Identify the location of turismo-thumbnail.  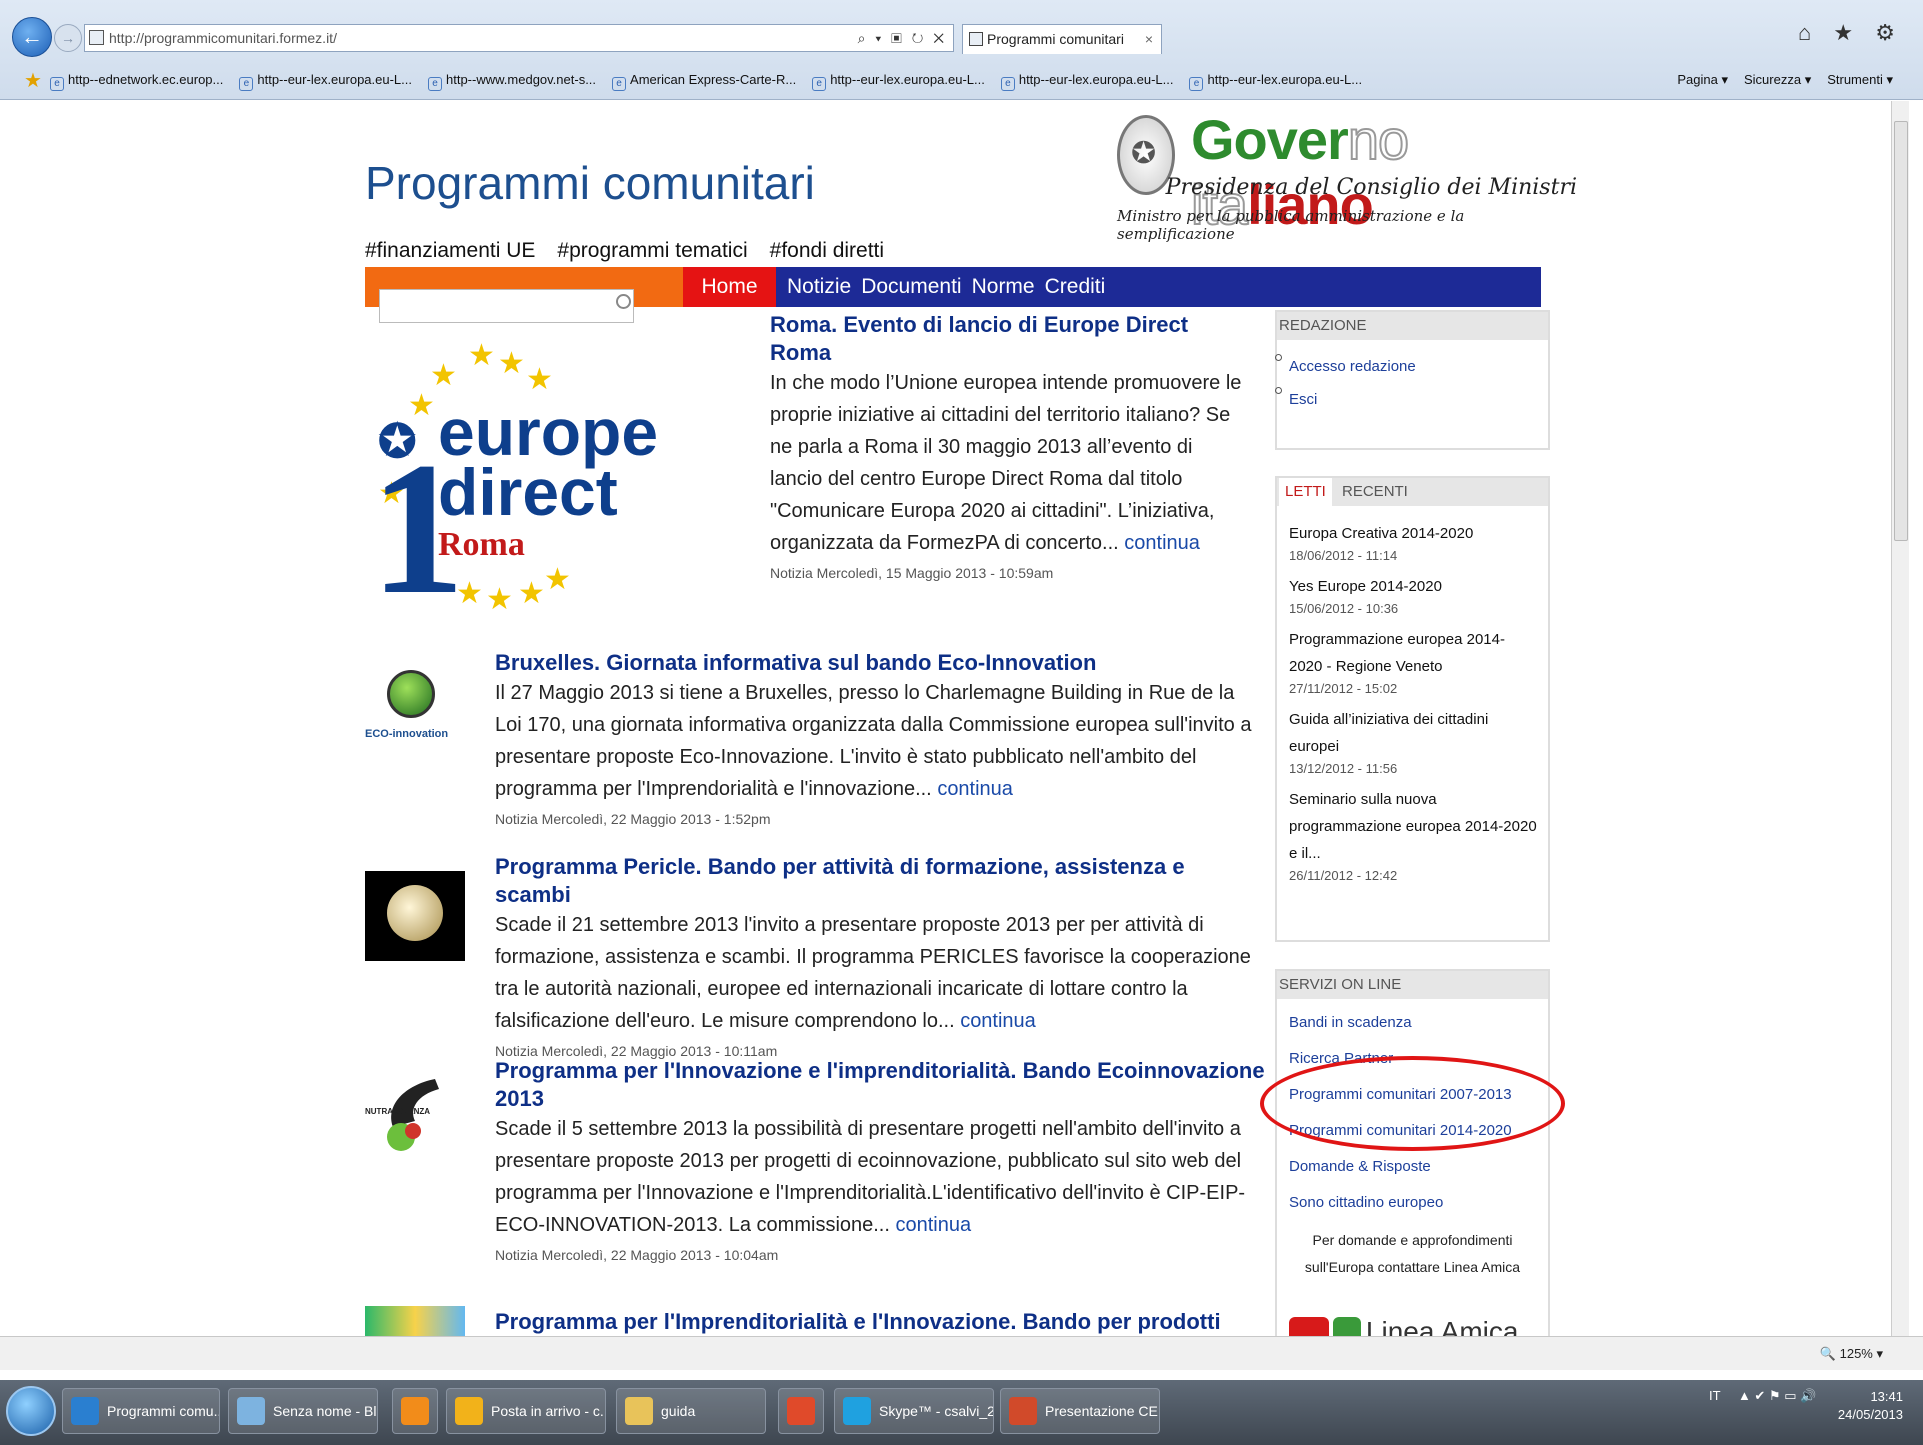
(415, 1321).